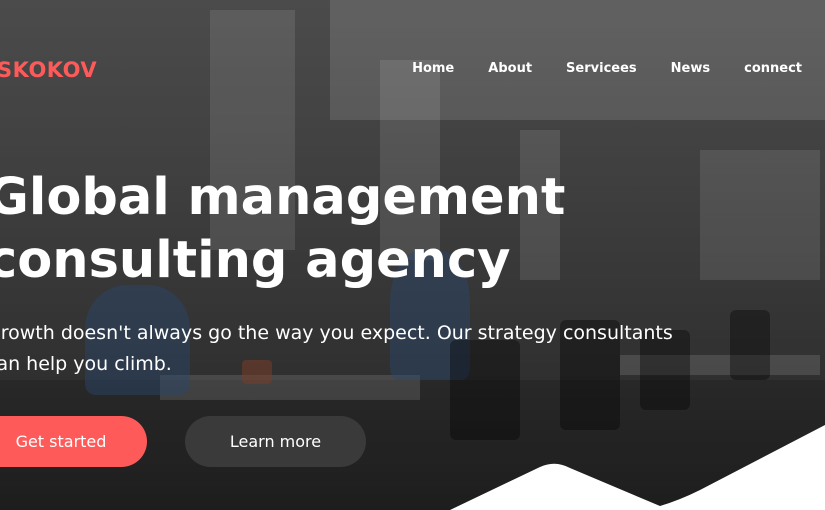  Describe the element at coordinates (773, 68) in the screenshot. I see `nav-connect: connect` at that location.